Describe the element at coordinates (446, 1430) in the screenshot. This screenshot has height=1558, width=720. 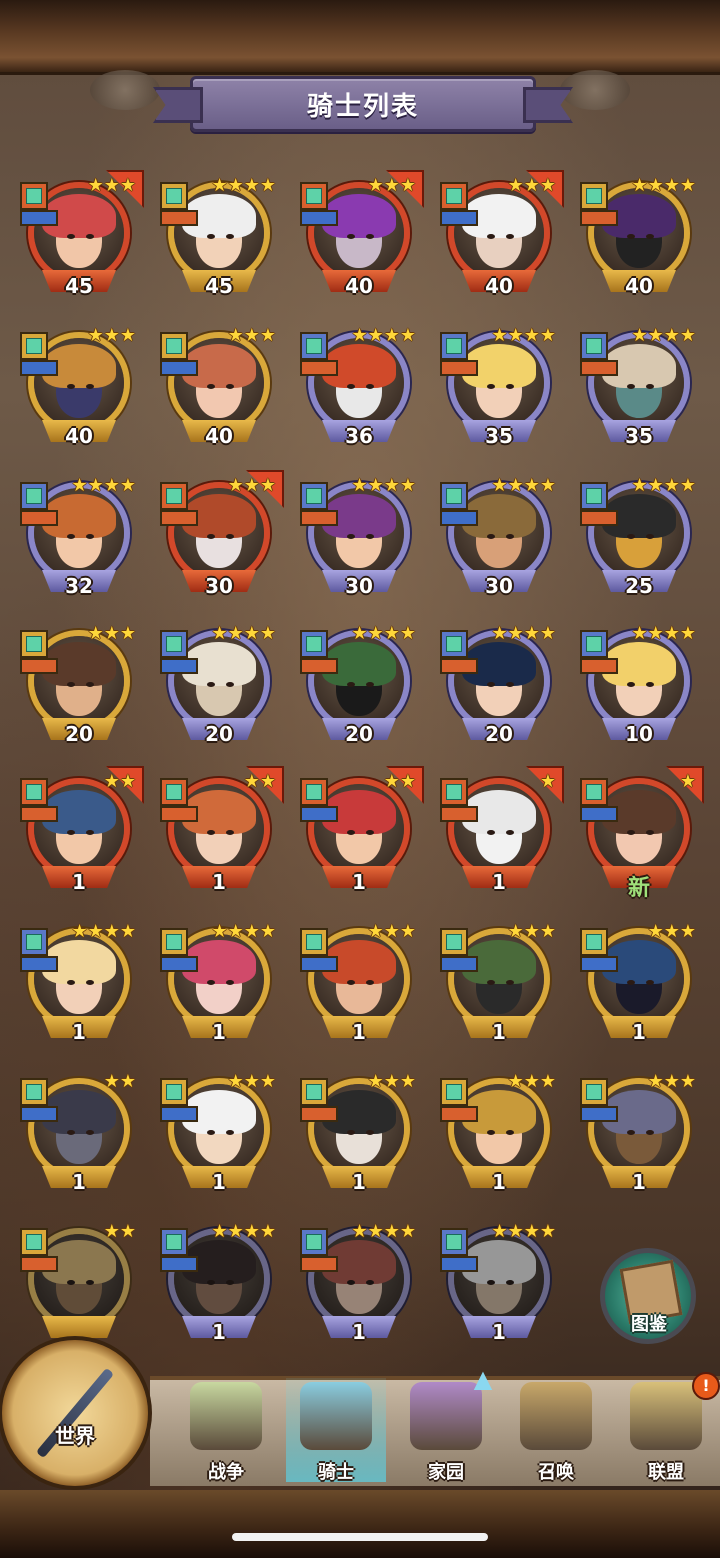
I see `tab-home: 家园` at that location.